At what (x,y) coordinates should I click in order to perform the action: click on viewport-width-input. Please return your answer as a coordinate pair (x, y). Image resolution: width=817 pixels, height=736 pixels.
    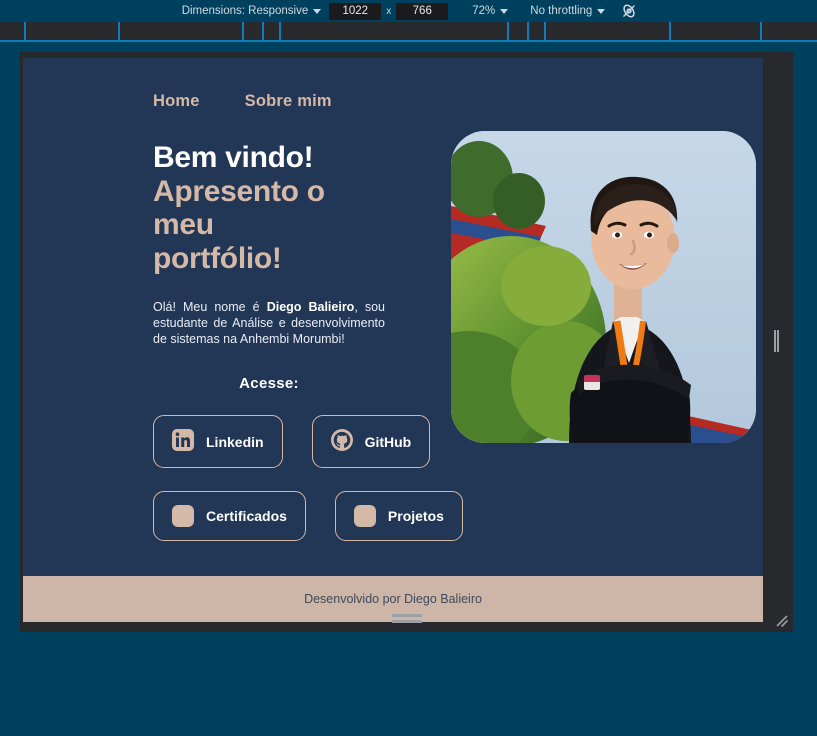
    Looking at the image, I should click on (355, 11).